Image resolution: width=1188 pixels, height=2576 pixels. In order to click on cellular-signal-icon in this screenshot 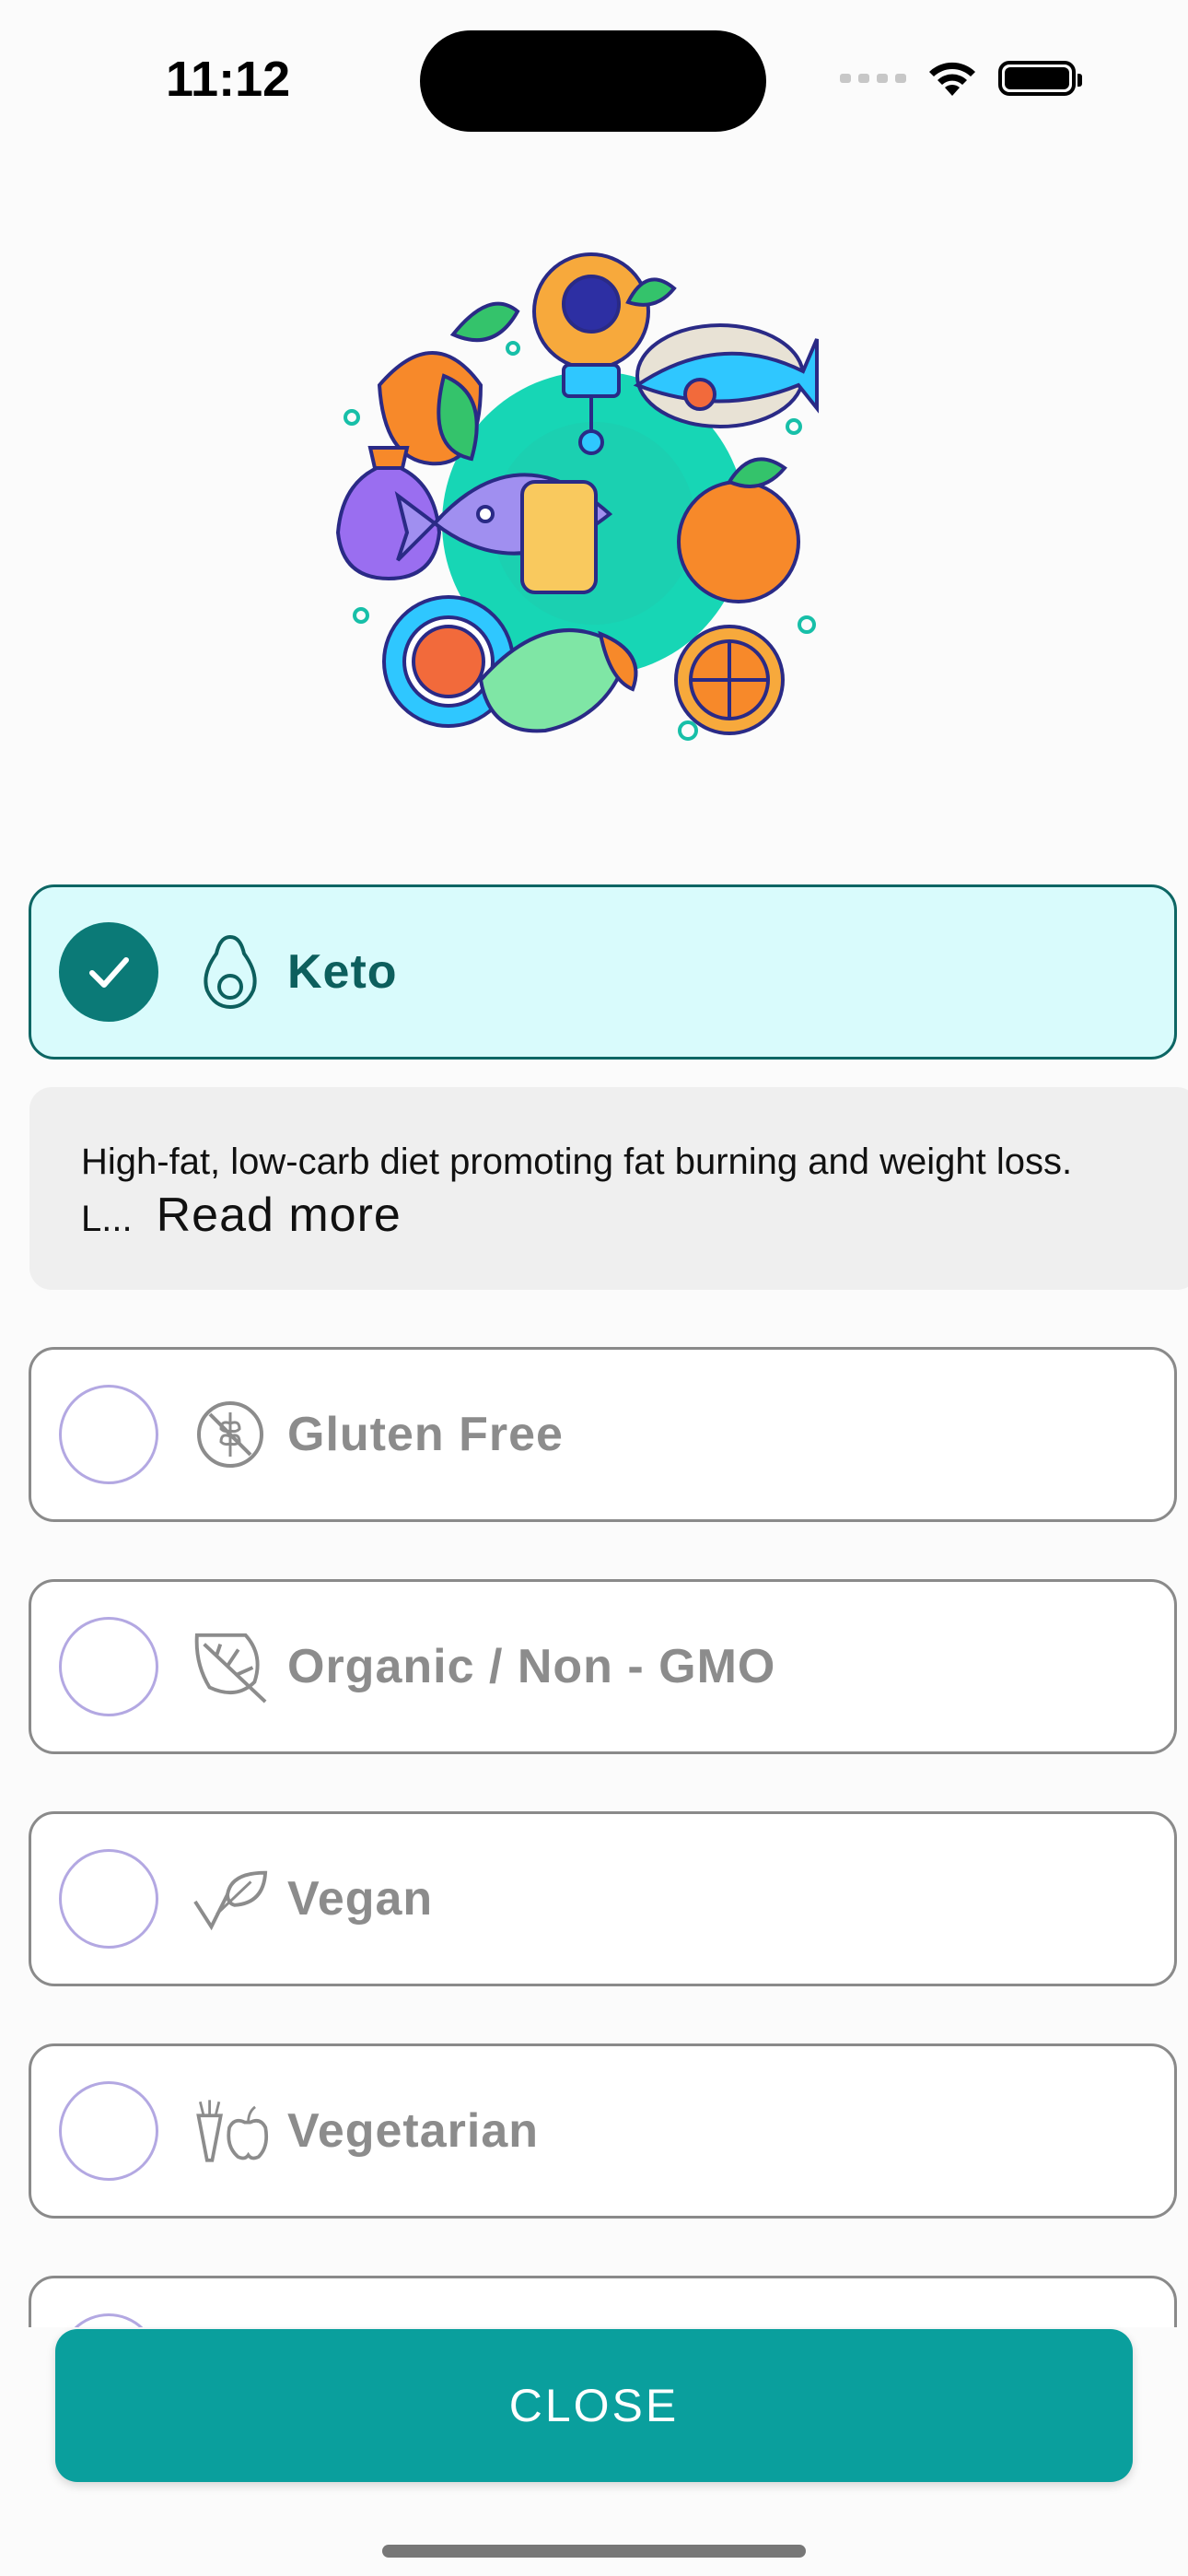, I will do `click(873, 78)`.